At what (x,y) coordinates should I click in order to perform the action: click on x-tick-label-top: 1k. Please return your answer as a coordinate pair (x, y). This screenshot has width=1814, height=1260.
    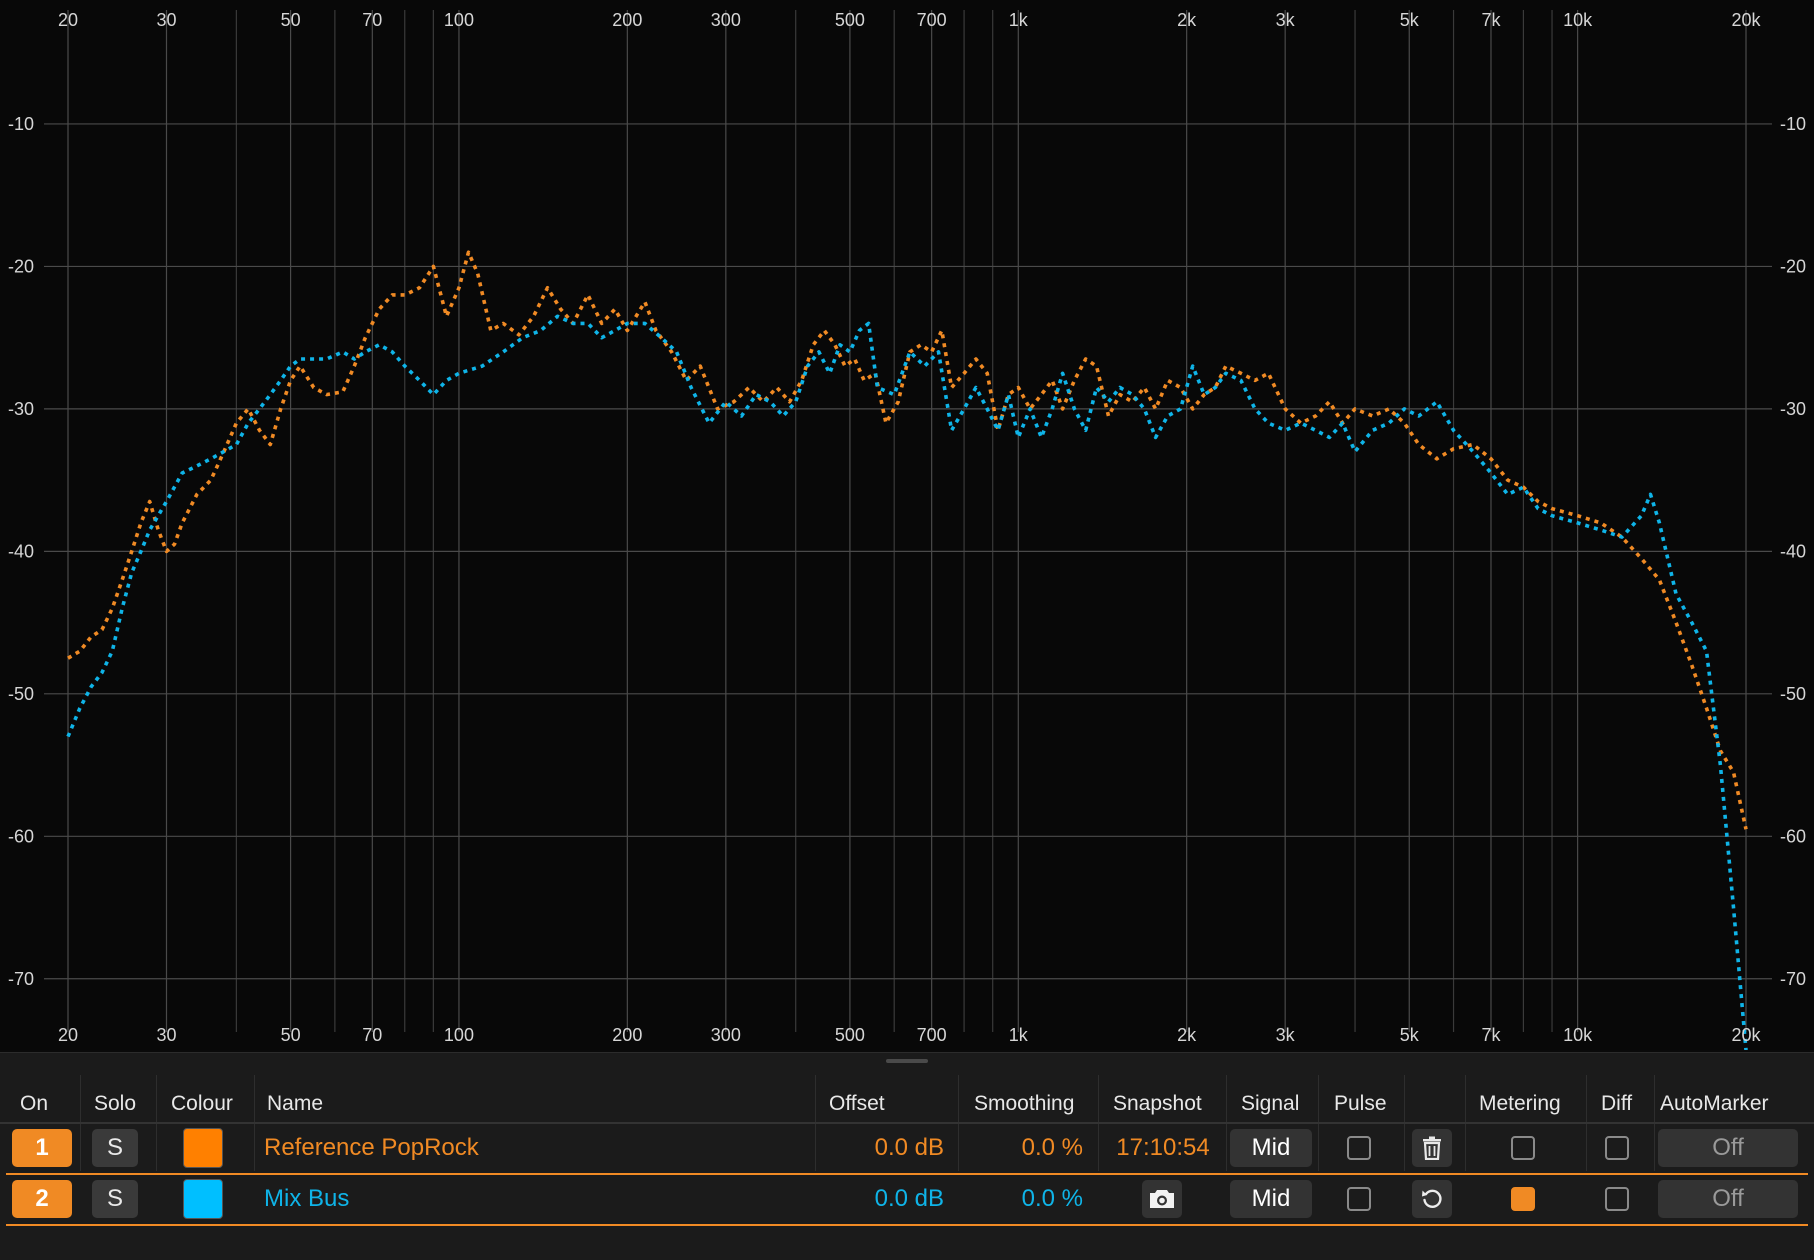
    Looking at the image, I should click on (1019, 20).